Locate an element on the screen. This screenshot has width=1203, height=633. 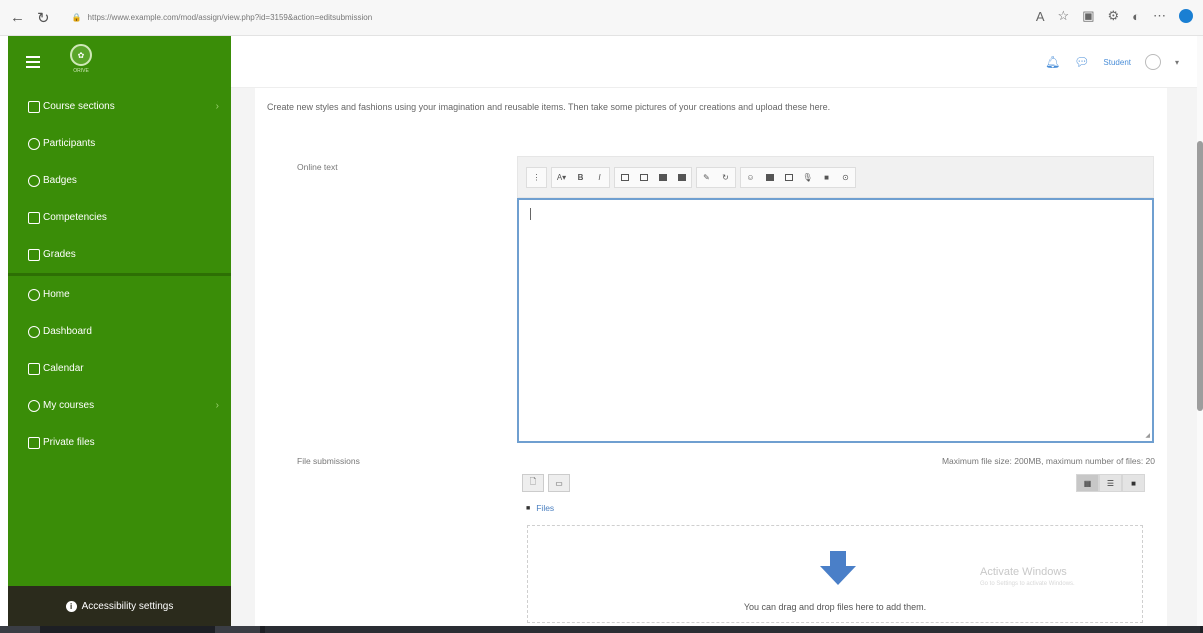
sidebar-item-calendar: Calendar is located at coordinates (119, 368).